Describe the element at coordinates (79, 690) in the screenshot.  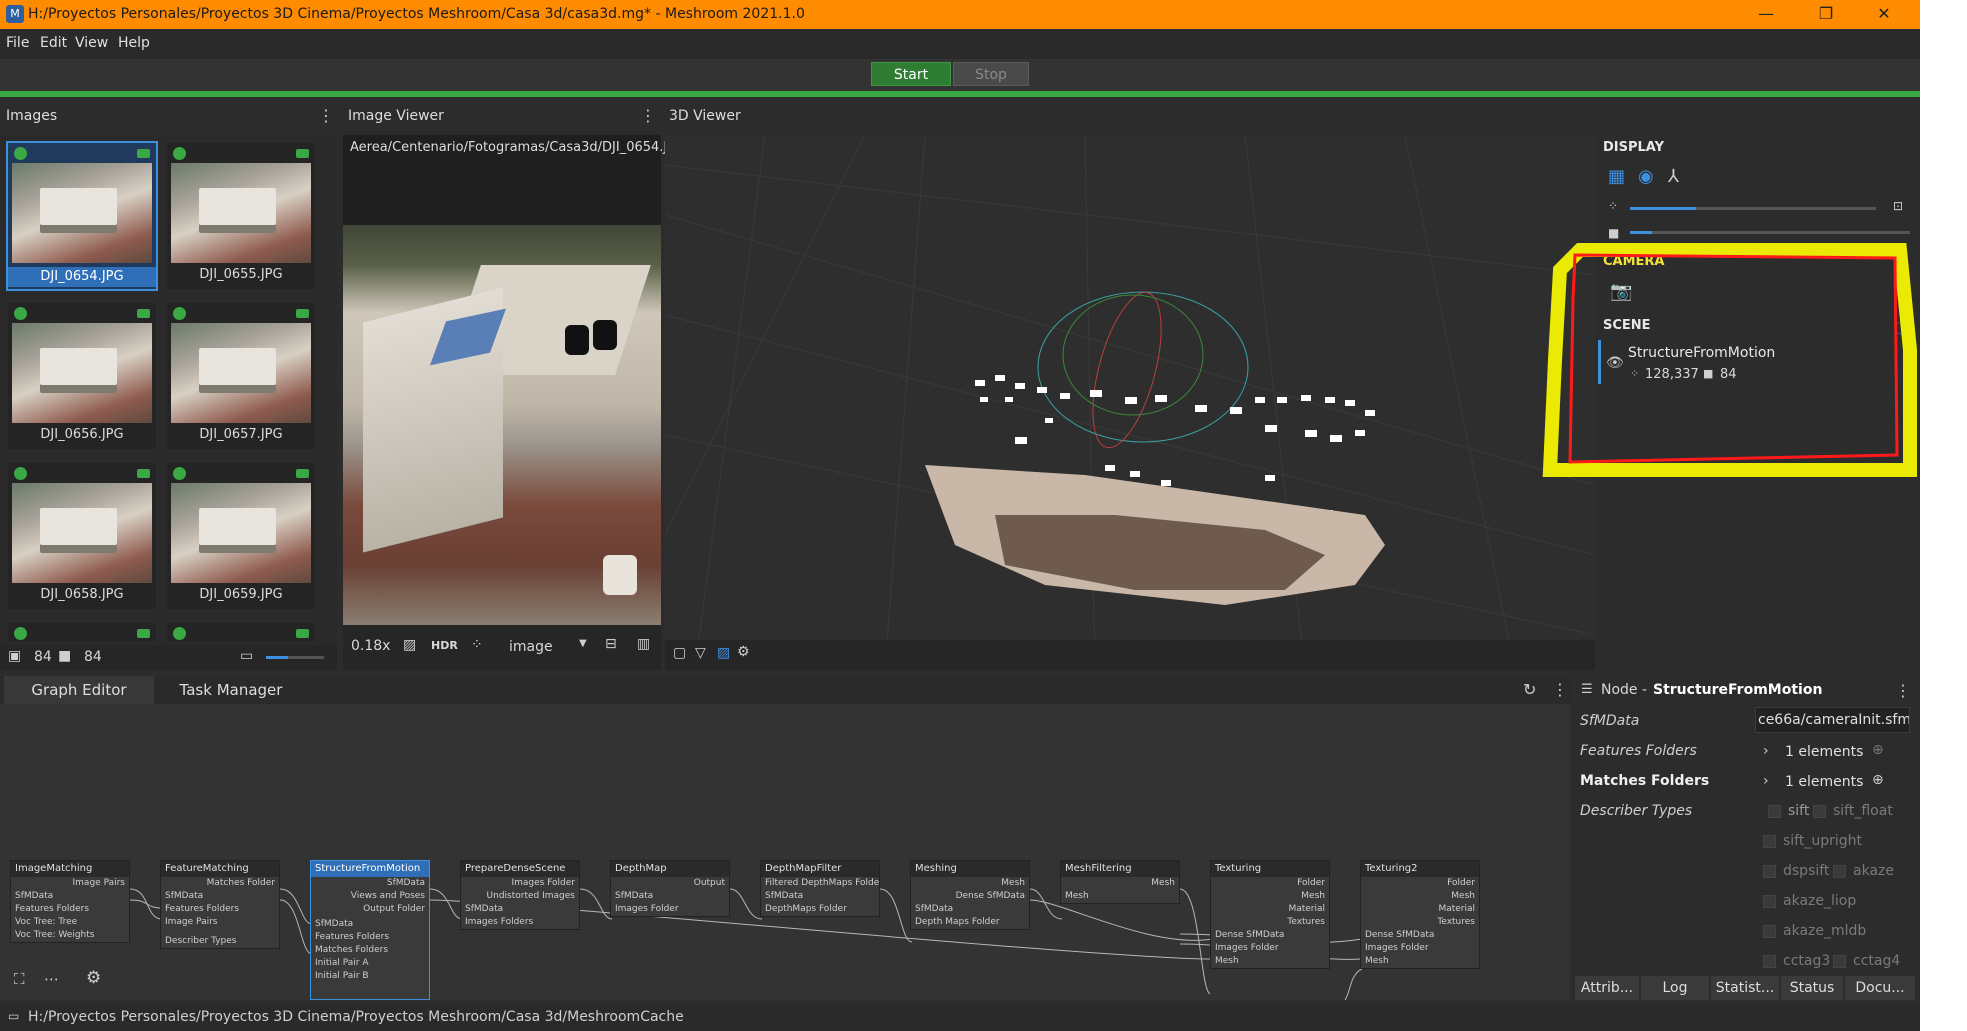
I see `tab-graph-editor: Graph Editor` at that location.